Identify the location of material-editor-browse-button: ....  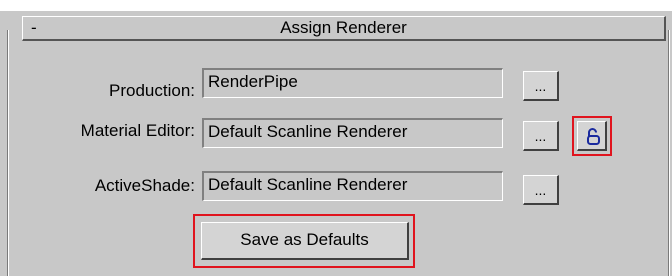
(541, 136).